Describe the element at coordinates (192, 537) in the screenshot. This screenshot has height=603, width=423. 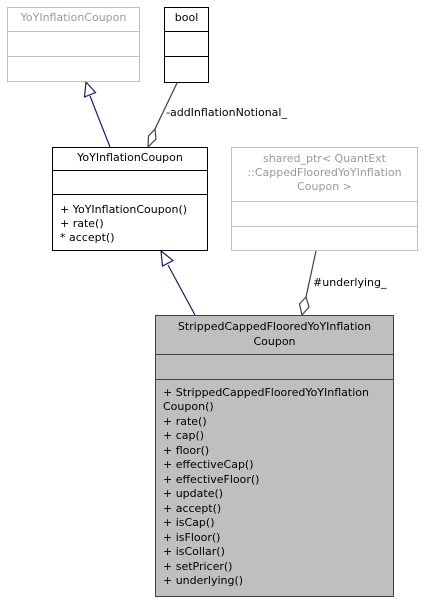
I see `method-item: + isFloor()` at that location.